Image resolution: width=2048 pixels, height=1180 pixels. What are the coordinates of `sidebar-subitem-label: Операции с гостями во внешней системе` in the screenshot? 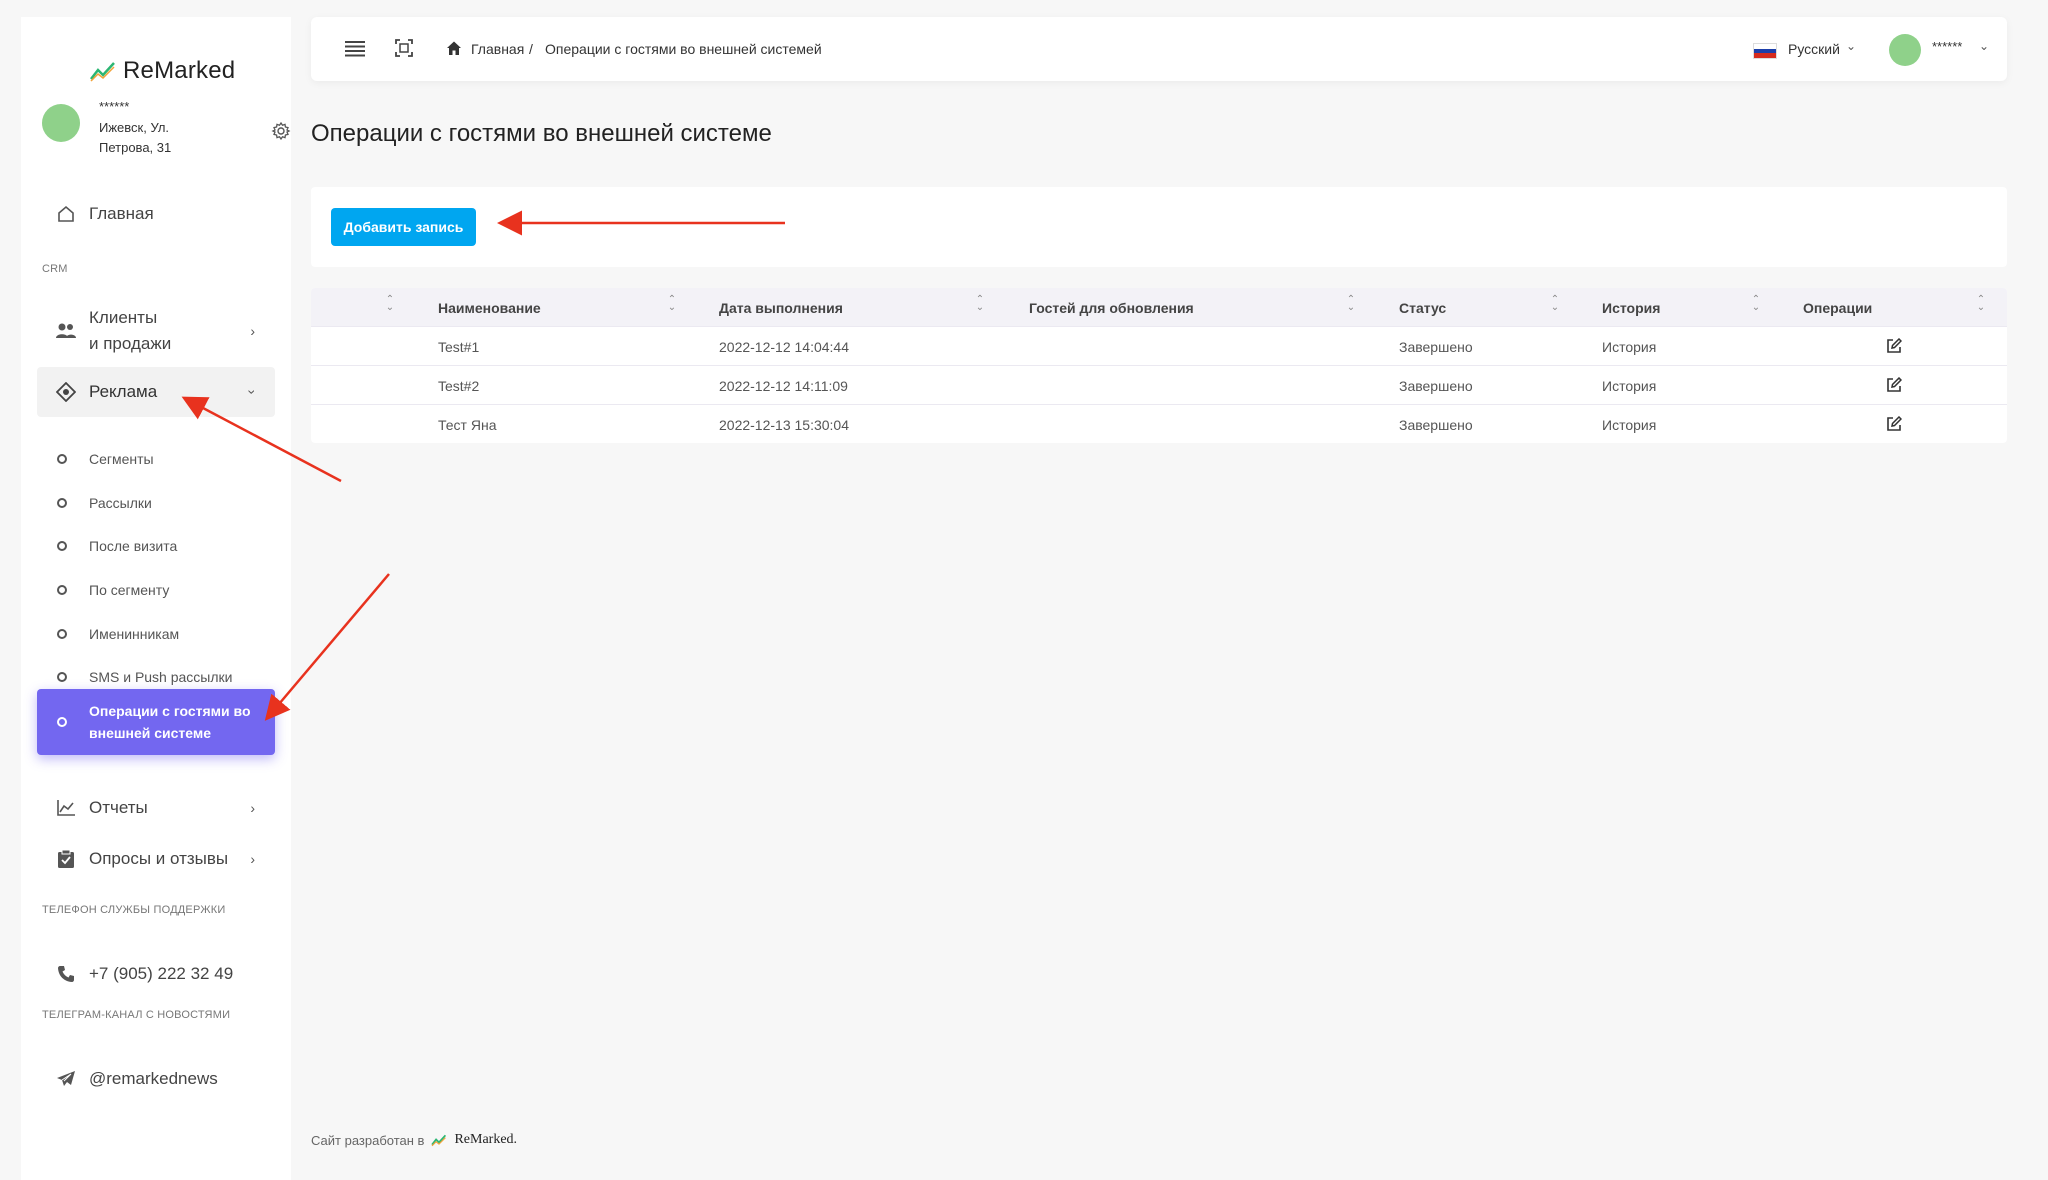 It's located at (170, 722).